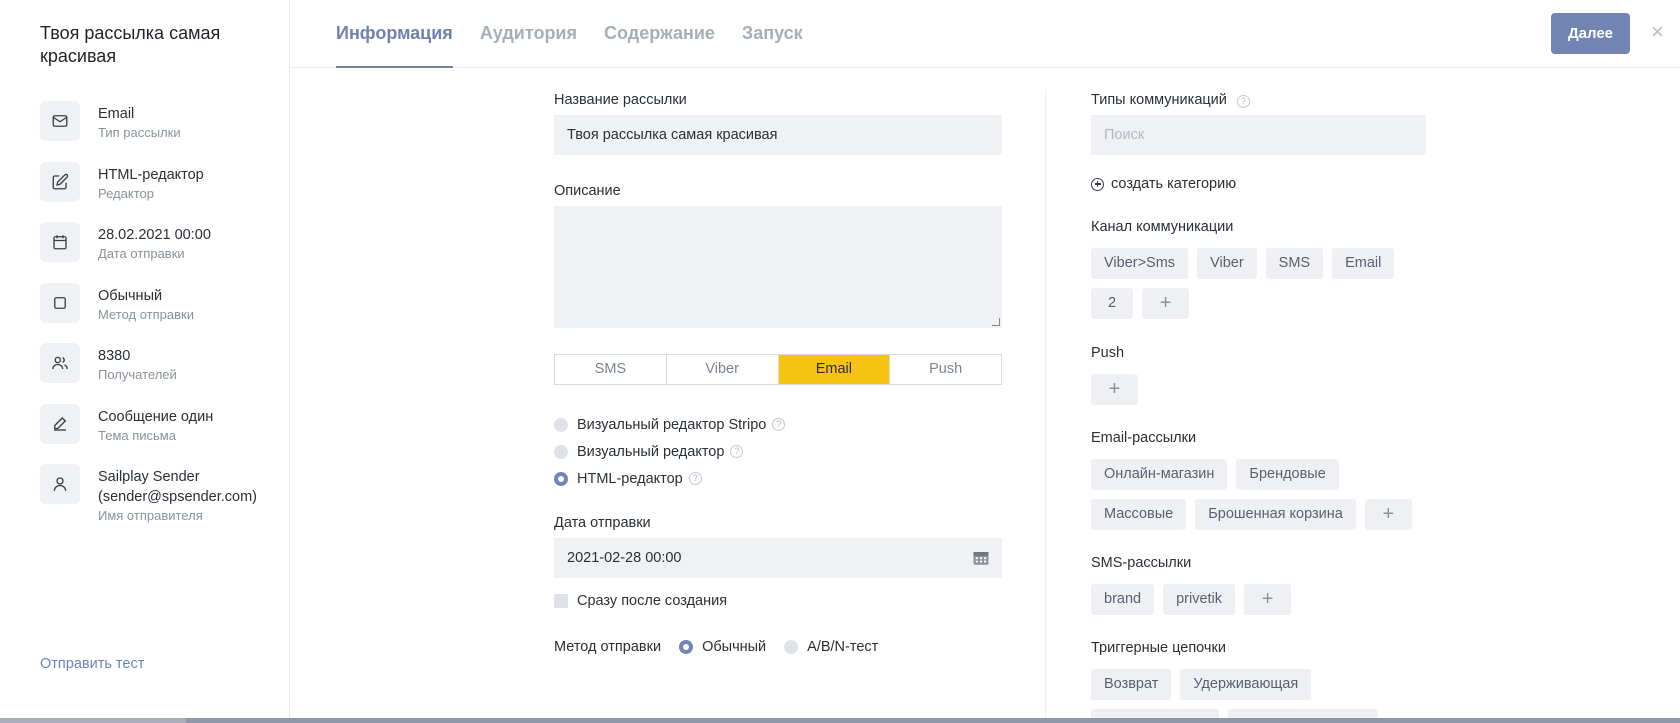 This screenshot has height=723, width=1680. What do you see at coordinates (1287, 474) in the screenshot?
I see `category-chip: Брендовые` at bounding box center [1287, 474].